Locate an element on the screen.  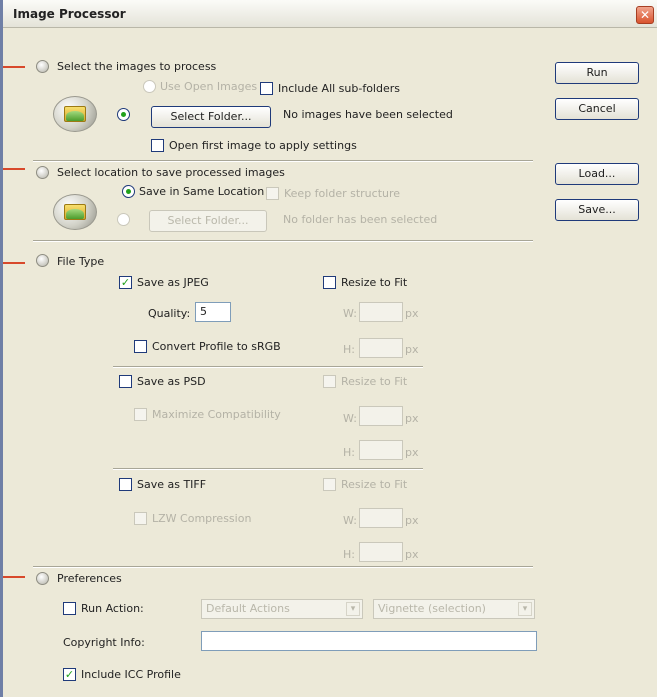
action-set-select: Default Actions ▾ is located at coordinates (282, 609).